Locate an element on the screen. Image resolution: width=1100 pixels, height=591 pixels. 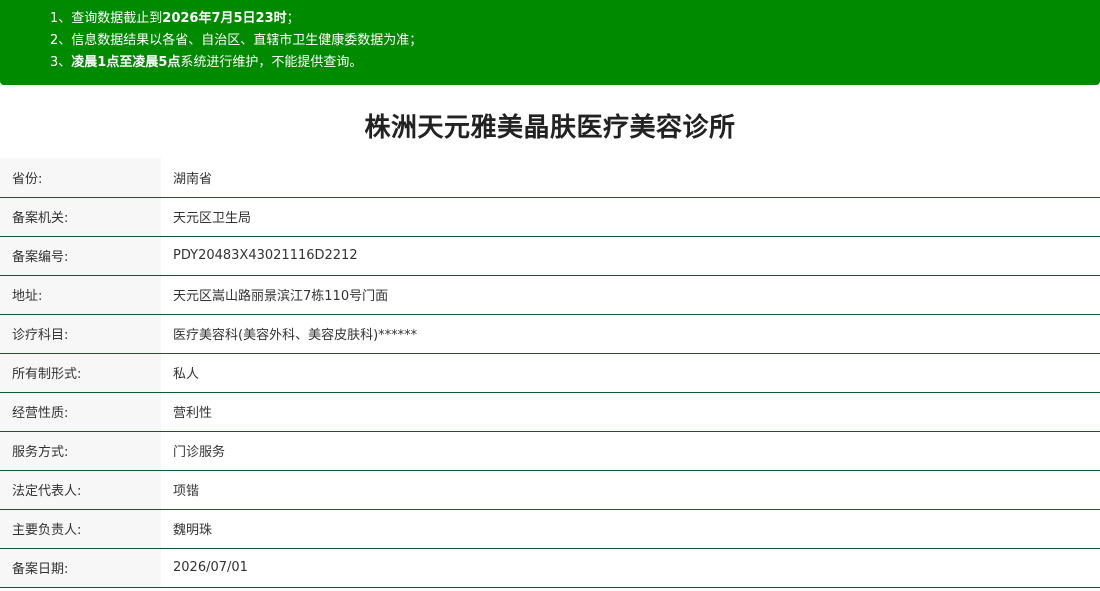
notice-line-1-prefix: 1、查询数据截止到 is located at coordinates (106, 18).